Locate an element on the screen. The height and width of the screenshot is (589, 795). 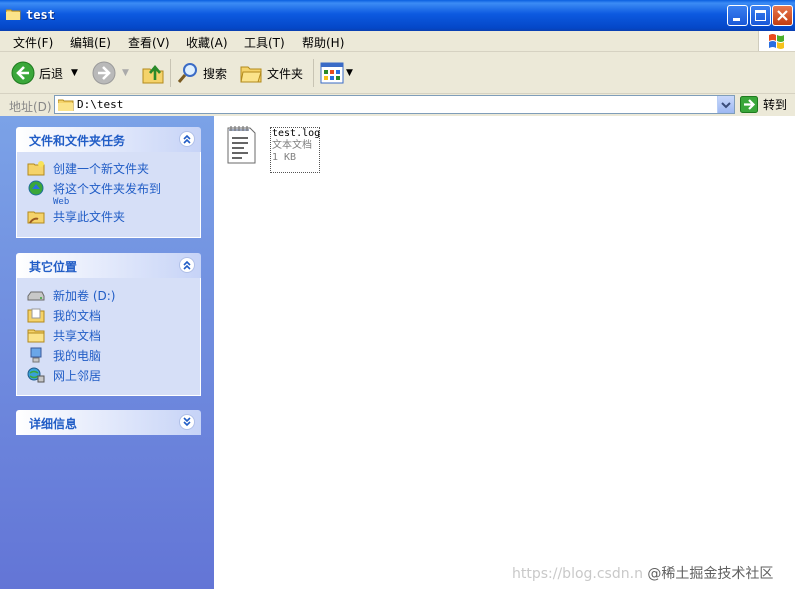
place-label: 我的电脑 is located at coordinates (77, 356).